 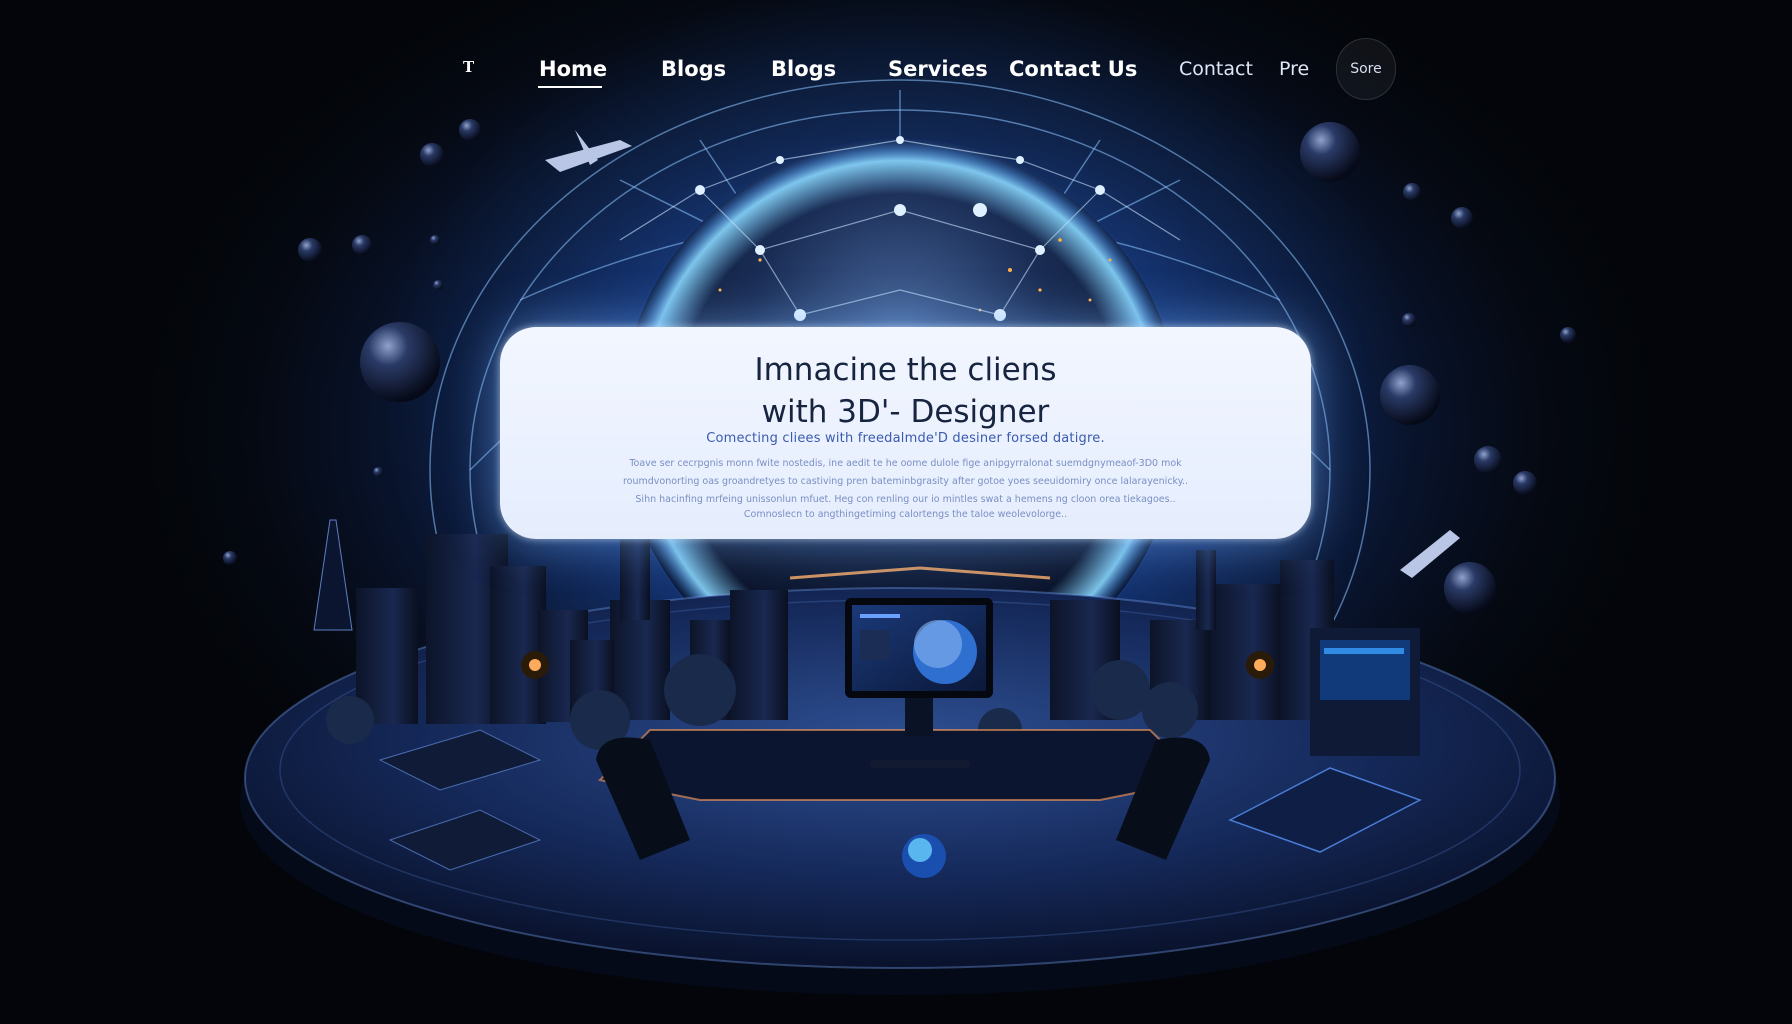 I want to click on nav-services: Services, so click(x=938, y=69).